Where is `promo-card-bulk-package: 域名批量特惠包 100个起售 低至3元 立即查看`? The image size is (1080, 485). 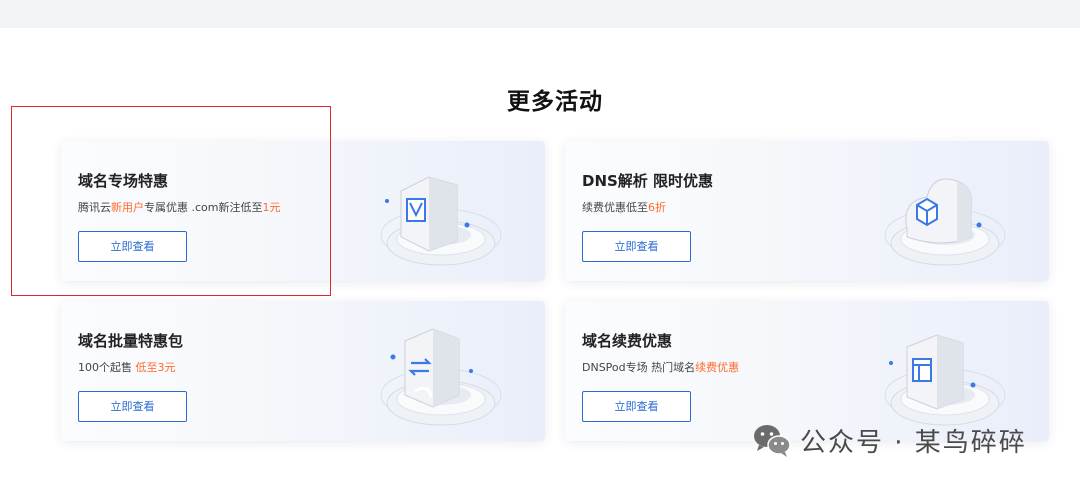
promo-card-bulk-package: 域名批量特惠包 100个起售 低至3元 立即查看 is located at coordinates (303, 371).